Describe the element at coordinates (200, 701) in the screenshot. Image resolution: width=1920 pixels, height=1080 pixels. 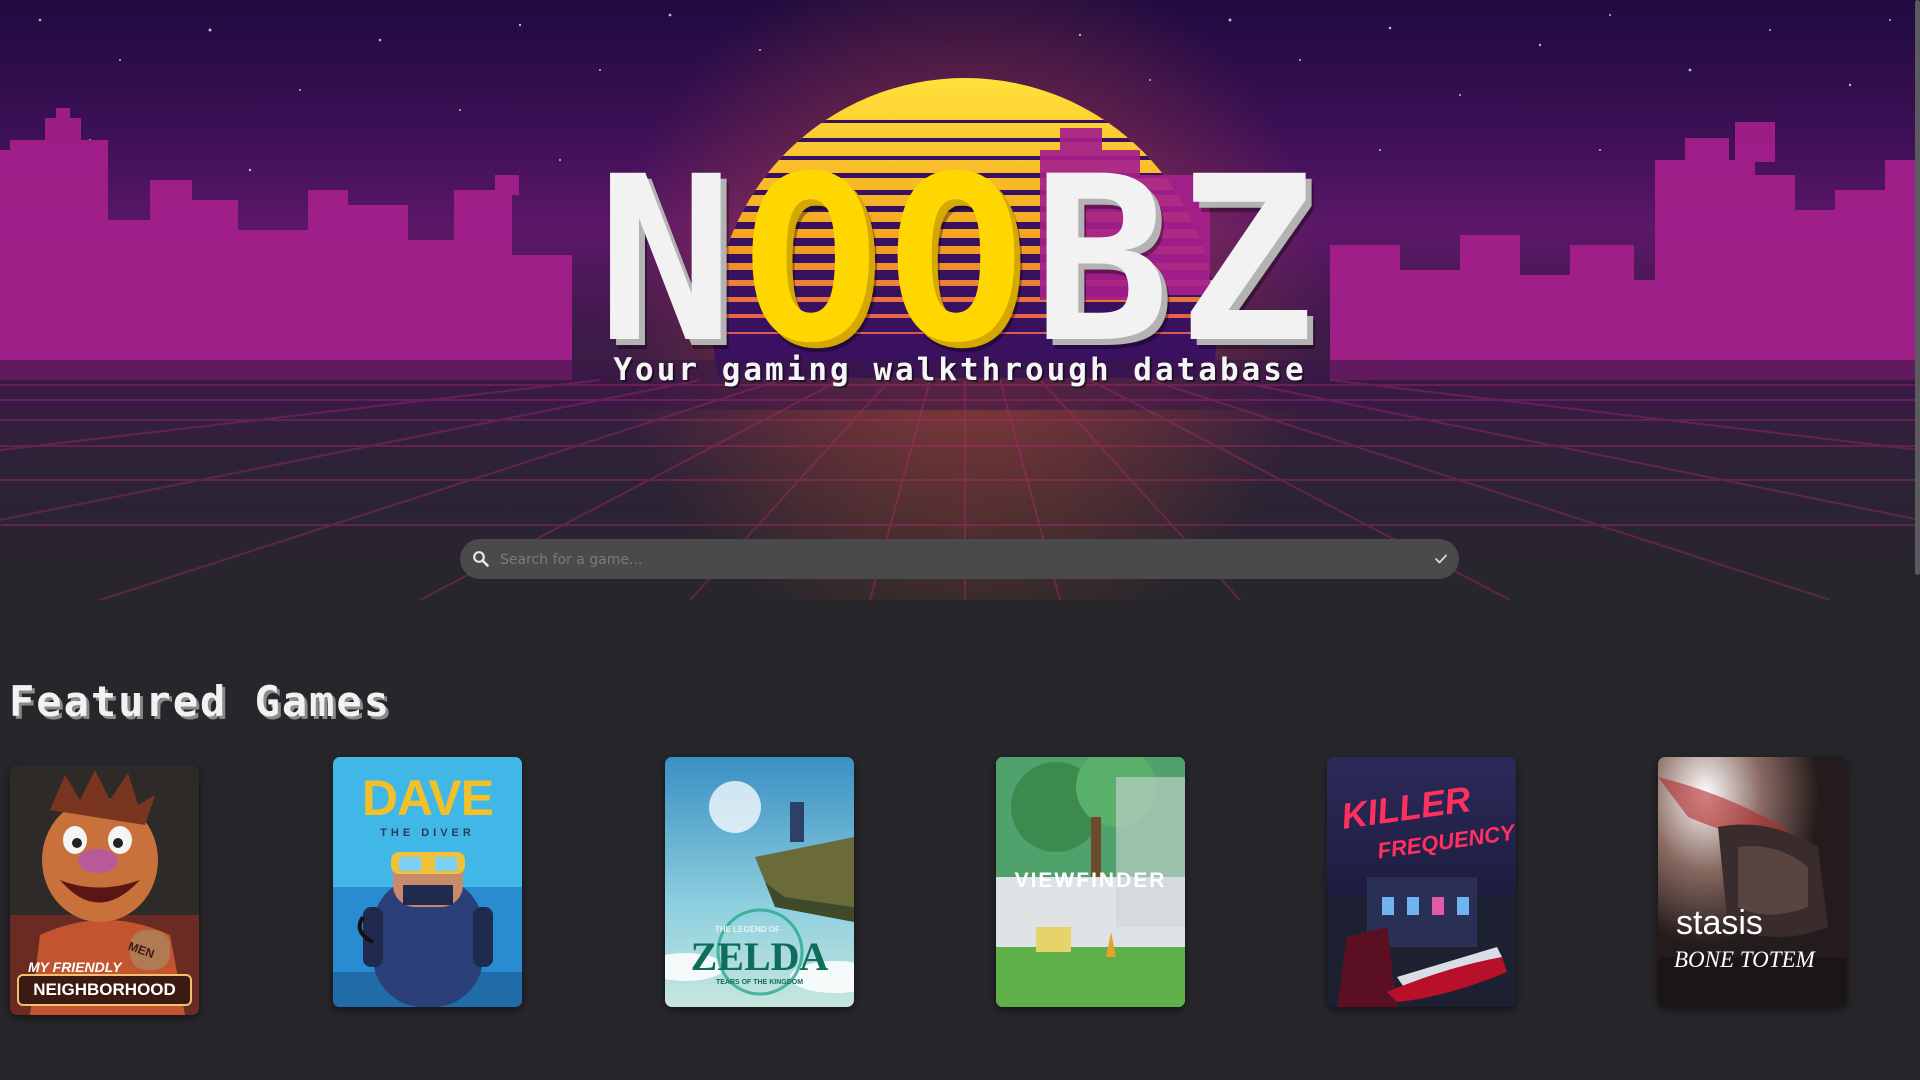
I see `featured-games-heading: Featured Games` at that location.